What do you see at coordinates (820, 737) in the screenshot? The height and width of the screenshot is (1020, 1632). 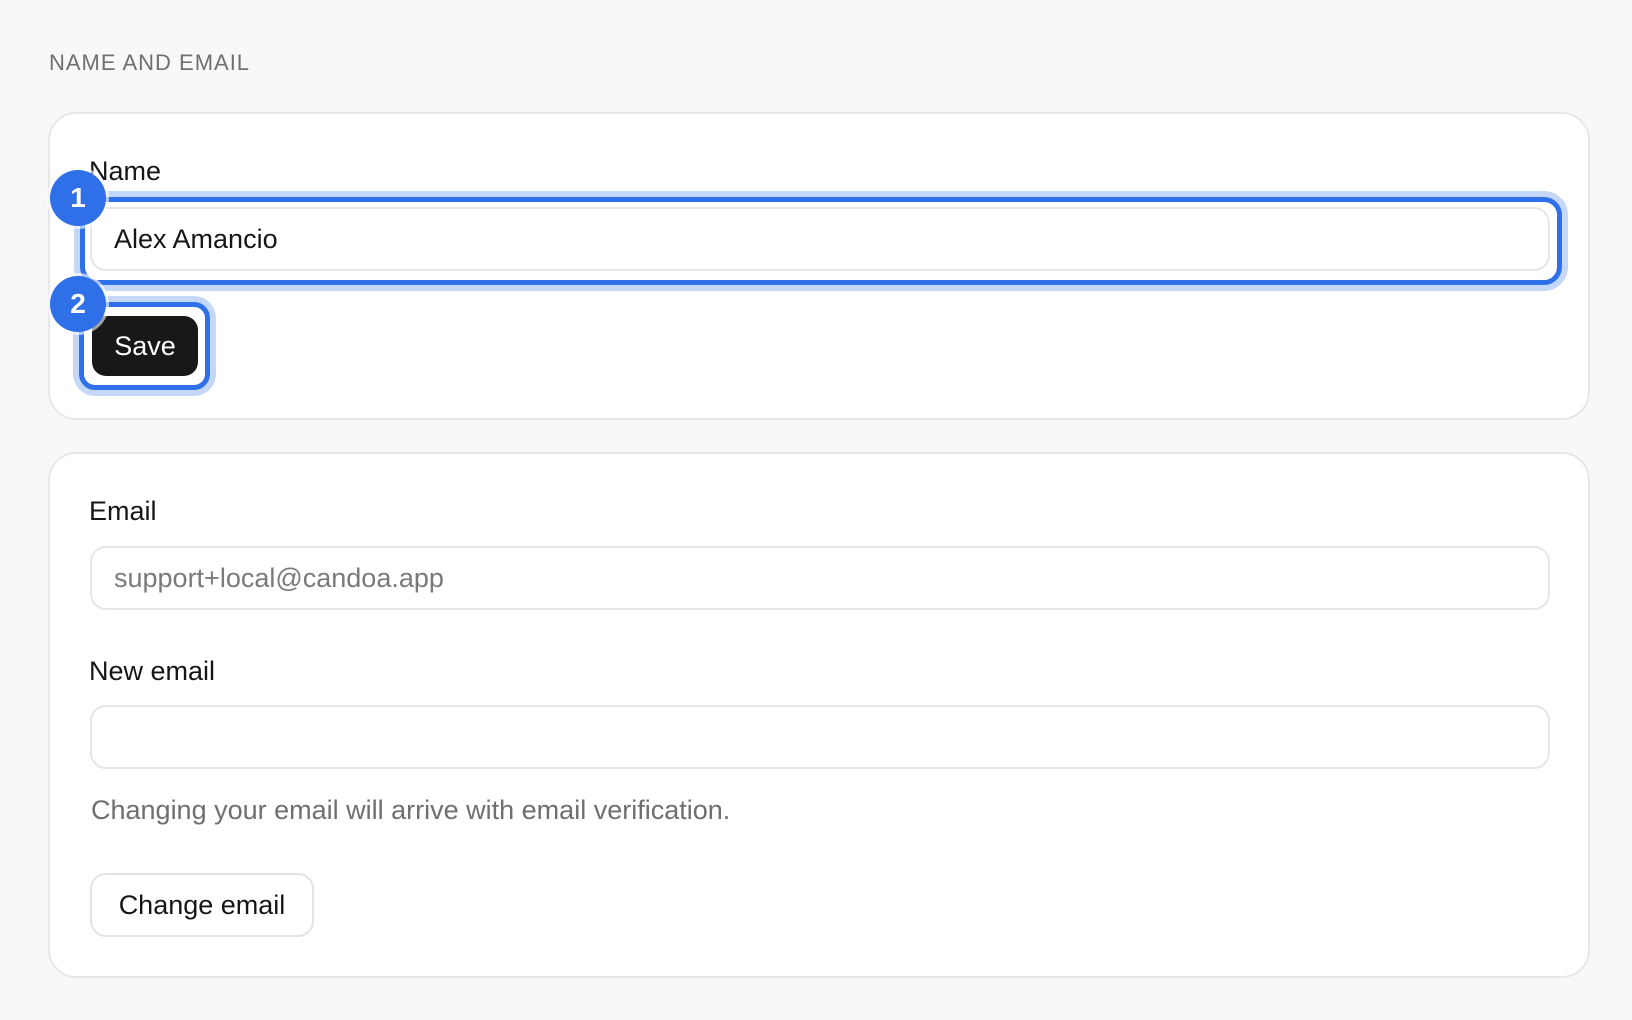 I see `new-email-input` at bounding box center [820, 737].